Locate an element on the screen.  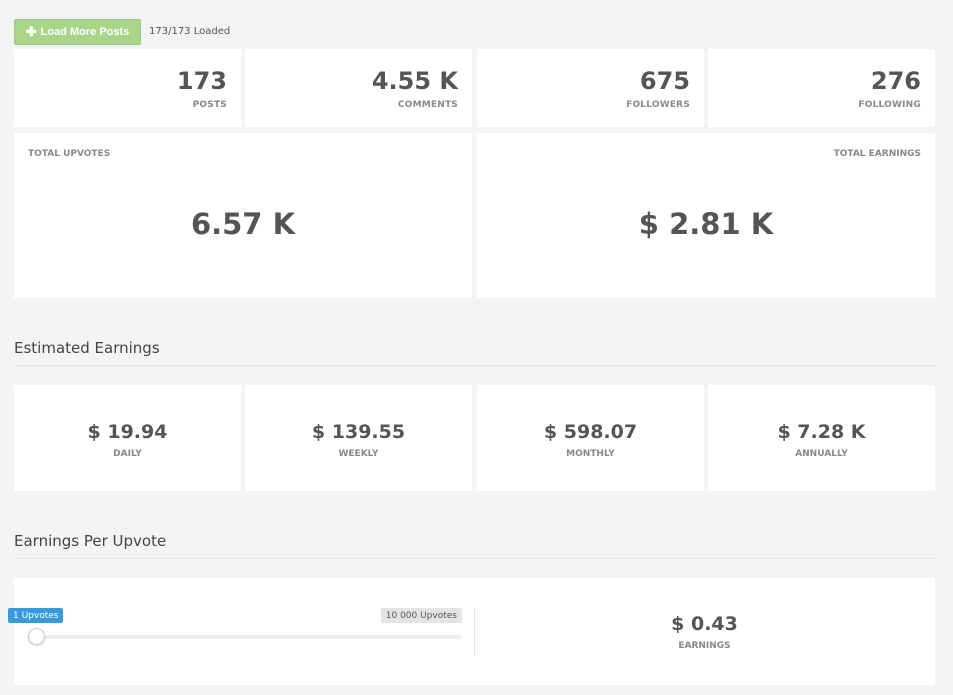
estimate-label: WEEKLY is located at coordinates (358, 454).